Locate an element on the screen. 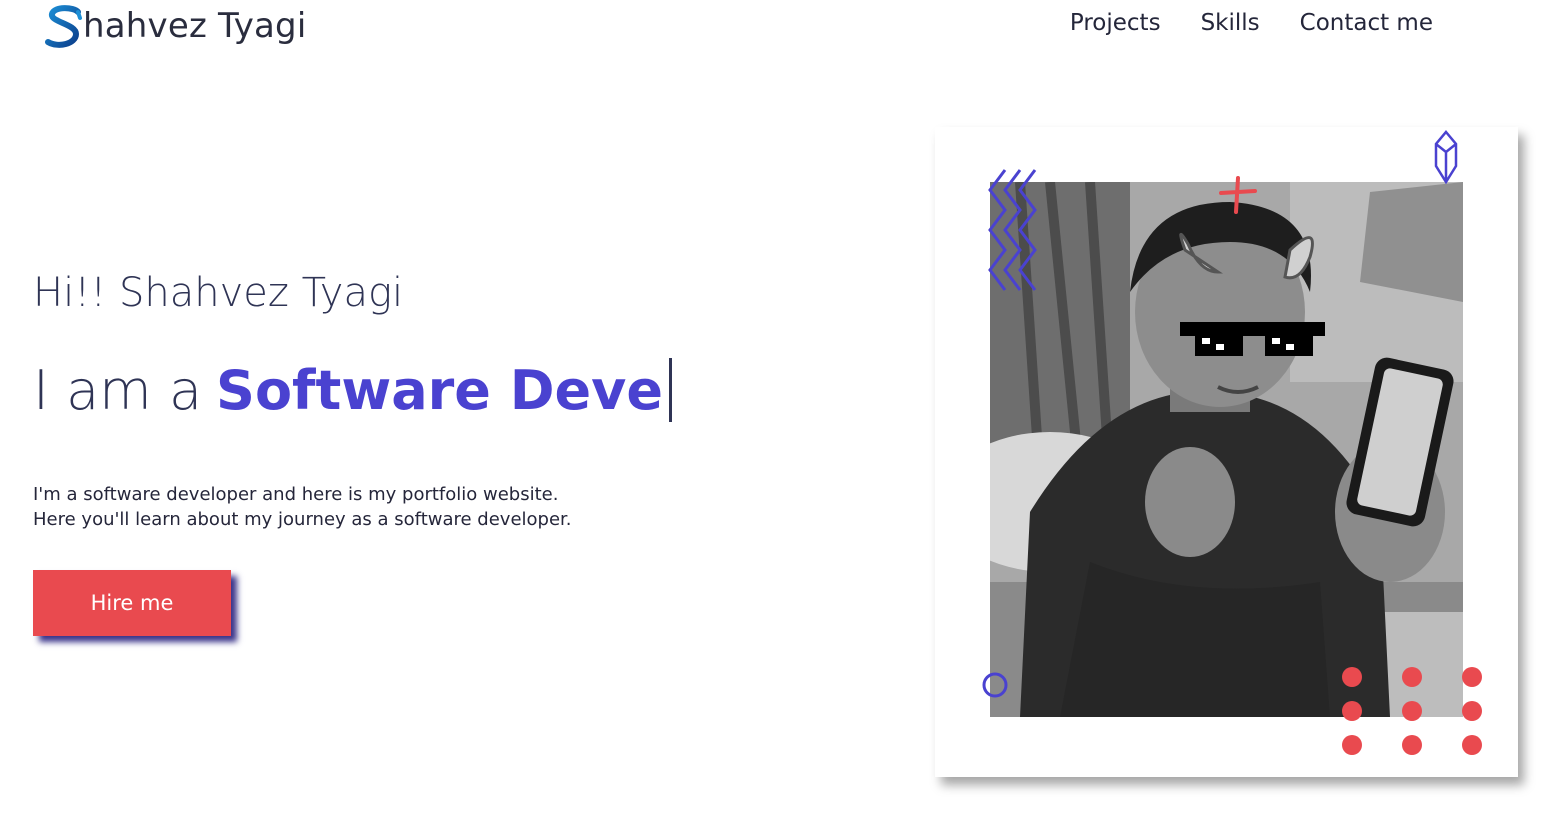 The width and height of the screenshot is (1541, 817). site-header: hahvez Tyagi Projects Skills Contact me is located at coordinates (770, 30).